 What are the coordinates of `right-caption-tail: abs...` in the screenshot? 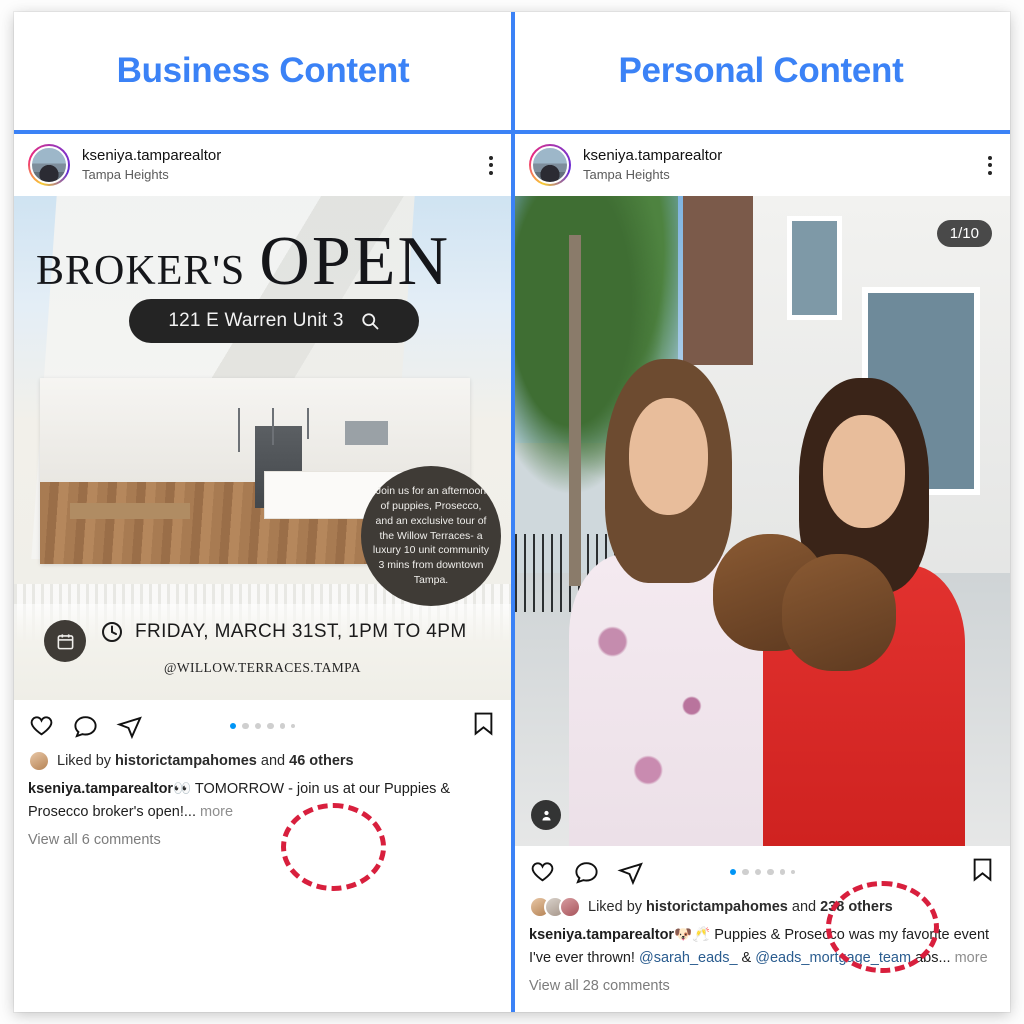 It's located at (931, 958).